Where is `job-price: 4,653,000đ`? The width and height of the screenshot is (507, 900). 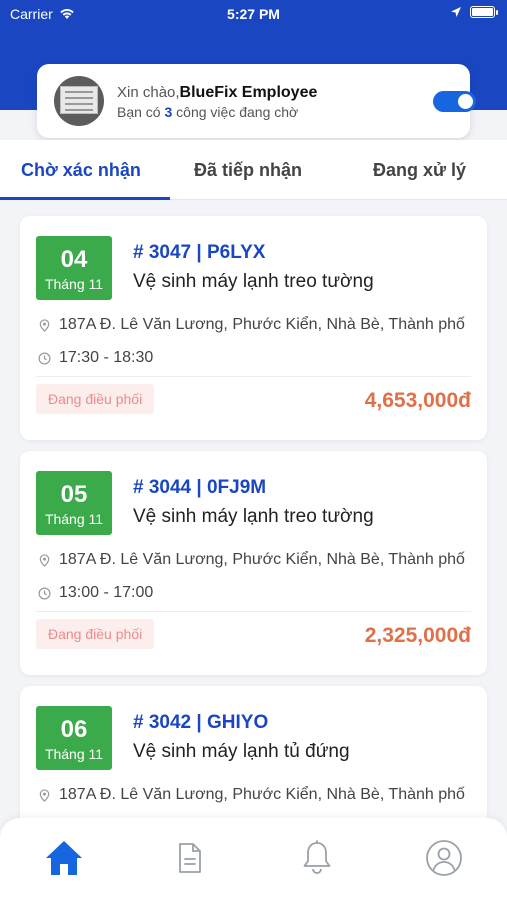
job-price: 4,653,000đ is located at coordinates (417, 400).